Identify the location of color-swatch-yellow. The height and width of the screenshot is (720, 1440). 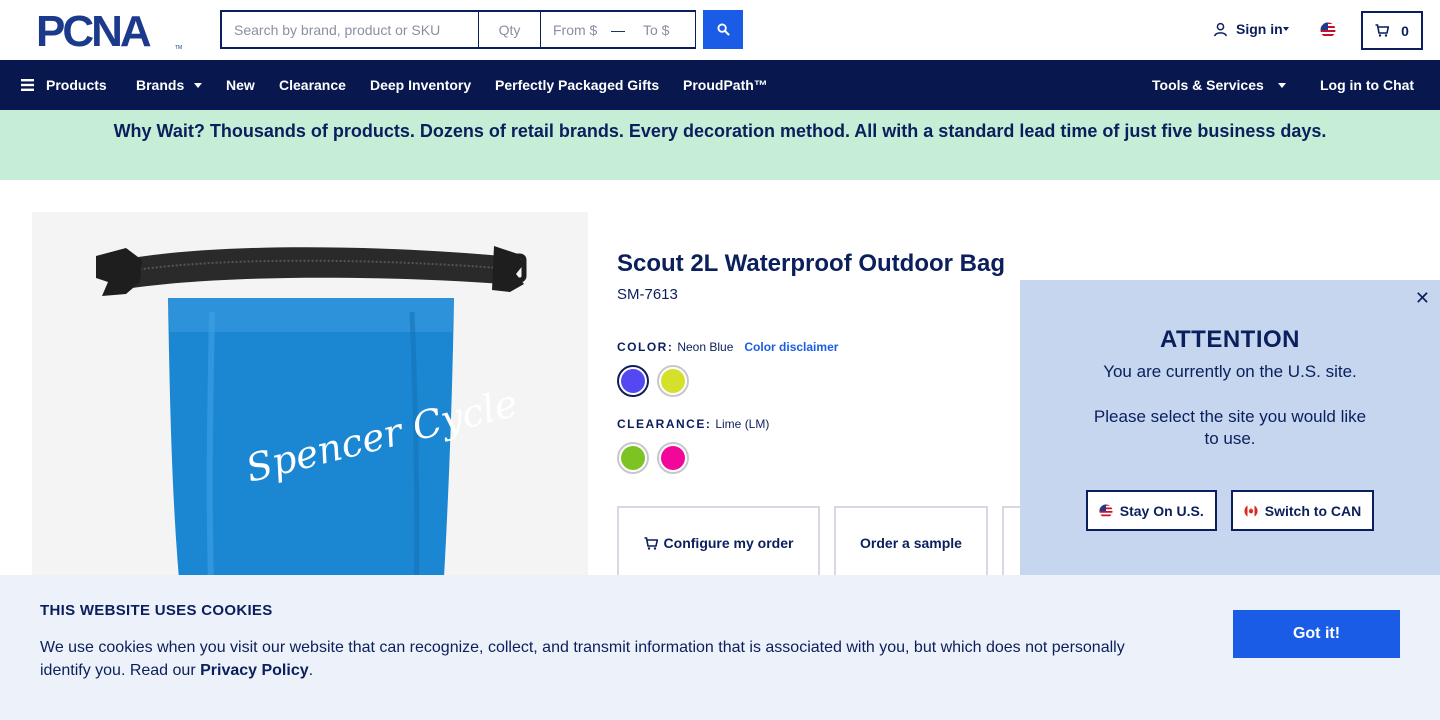
(673, 381).